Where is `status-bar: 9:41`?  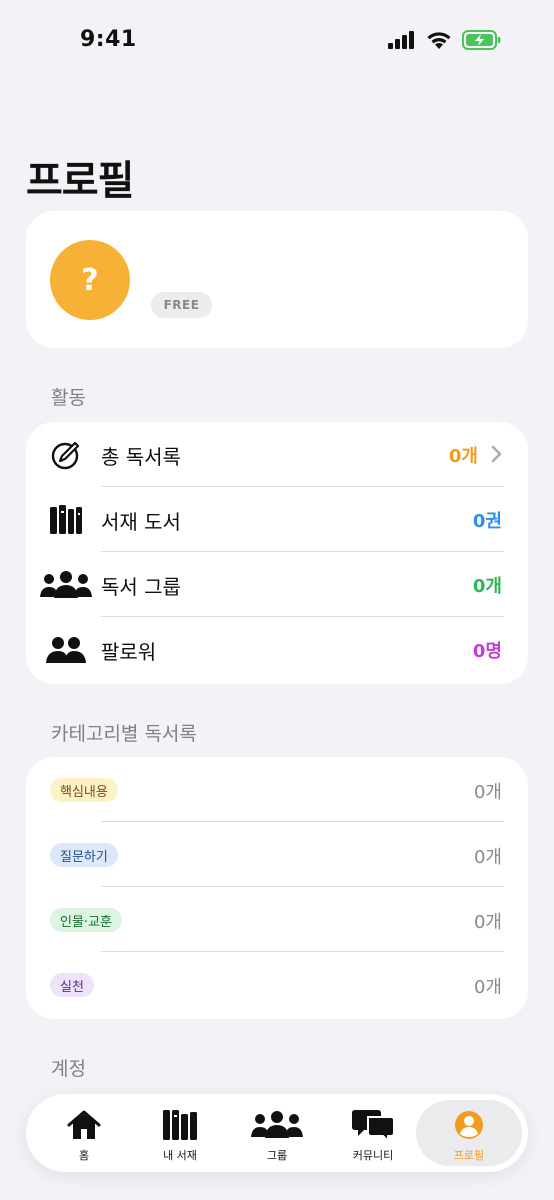
status-bar: 9:41 is located at coordinates (277, 40).